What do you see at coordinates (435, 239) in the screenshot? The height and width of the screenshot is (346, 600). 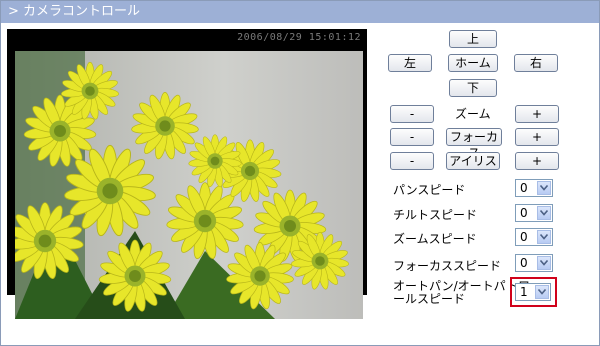 I see `zoom-speed-label: ズームスピード` at bounding box center [435, 239].